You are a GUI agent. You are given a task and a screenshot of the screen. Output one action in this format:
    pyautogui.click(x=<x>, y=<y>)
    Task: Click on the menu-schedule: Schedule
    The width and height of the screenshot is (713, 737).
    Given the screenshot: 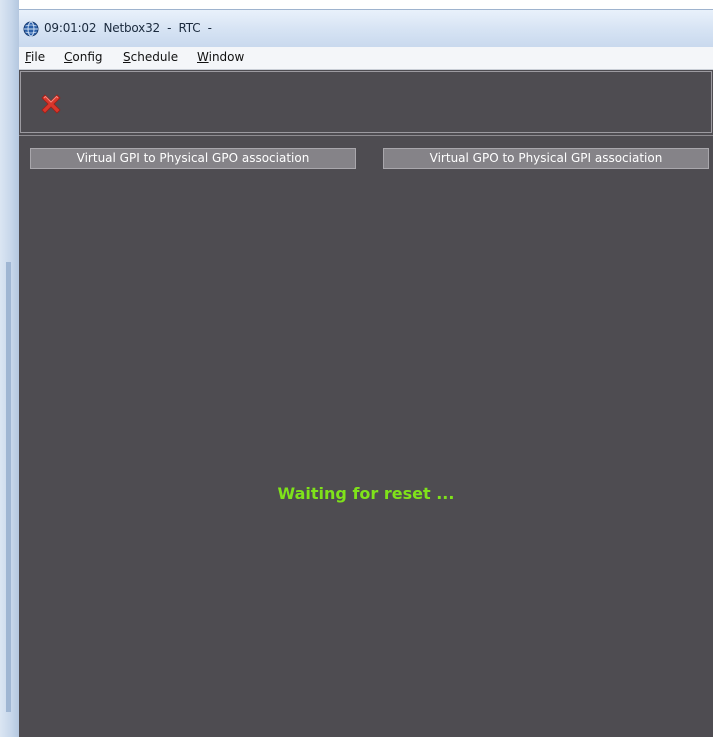 What is the action you would take?
    pyautogui.click(x=150, y=57)
    